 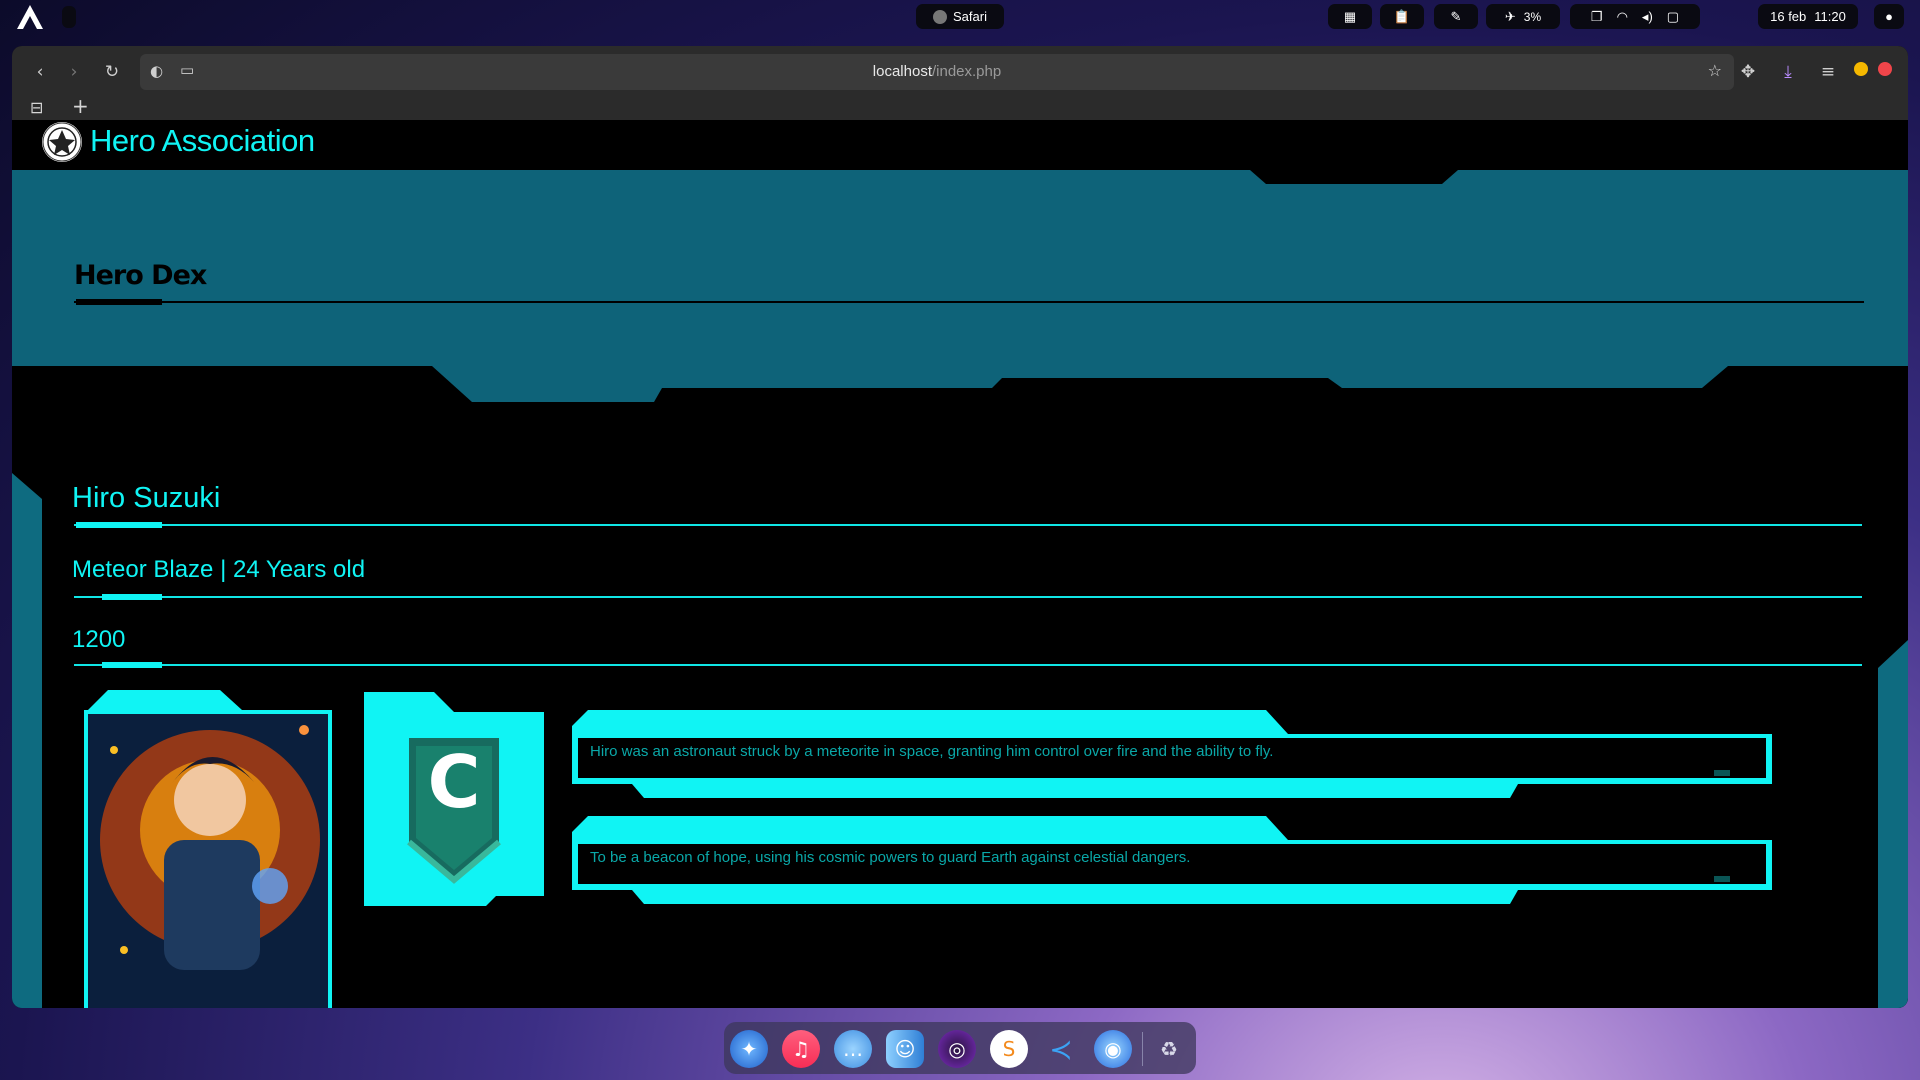 I want to click on close-button, so click(x=1885, y=69).